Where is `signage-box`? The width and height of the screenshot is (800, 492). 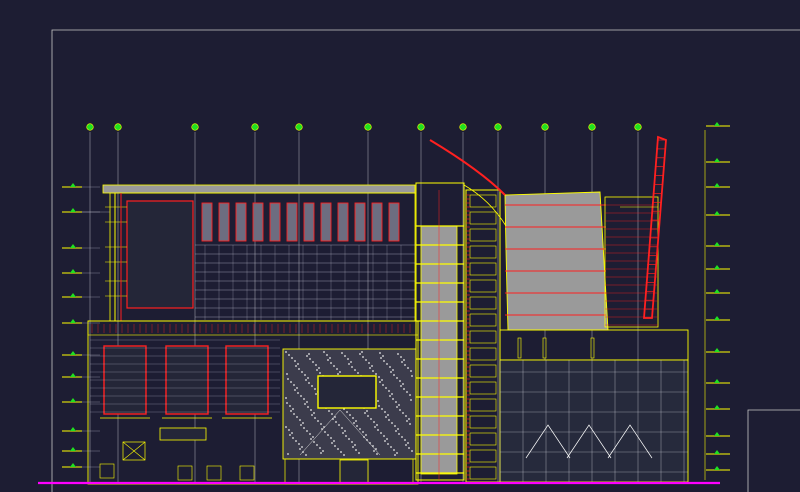 signage-box is located at coordinates (183, 434).